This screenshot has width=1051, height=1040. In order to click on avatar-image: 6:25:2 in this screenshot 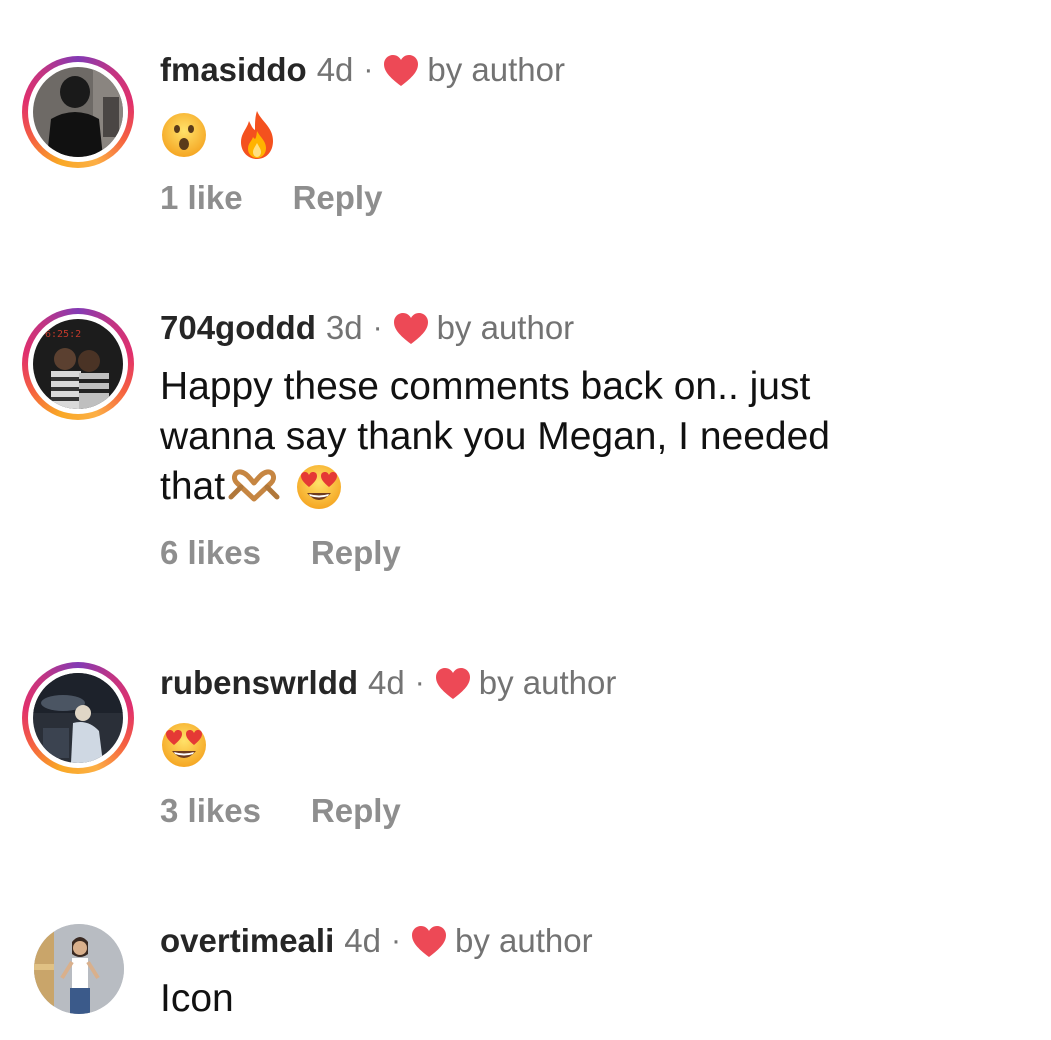, I will do `click(78, 364)`.